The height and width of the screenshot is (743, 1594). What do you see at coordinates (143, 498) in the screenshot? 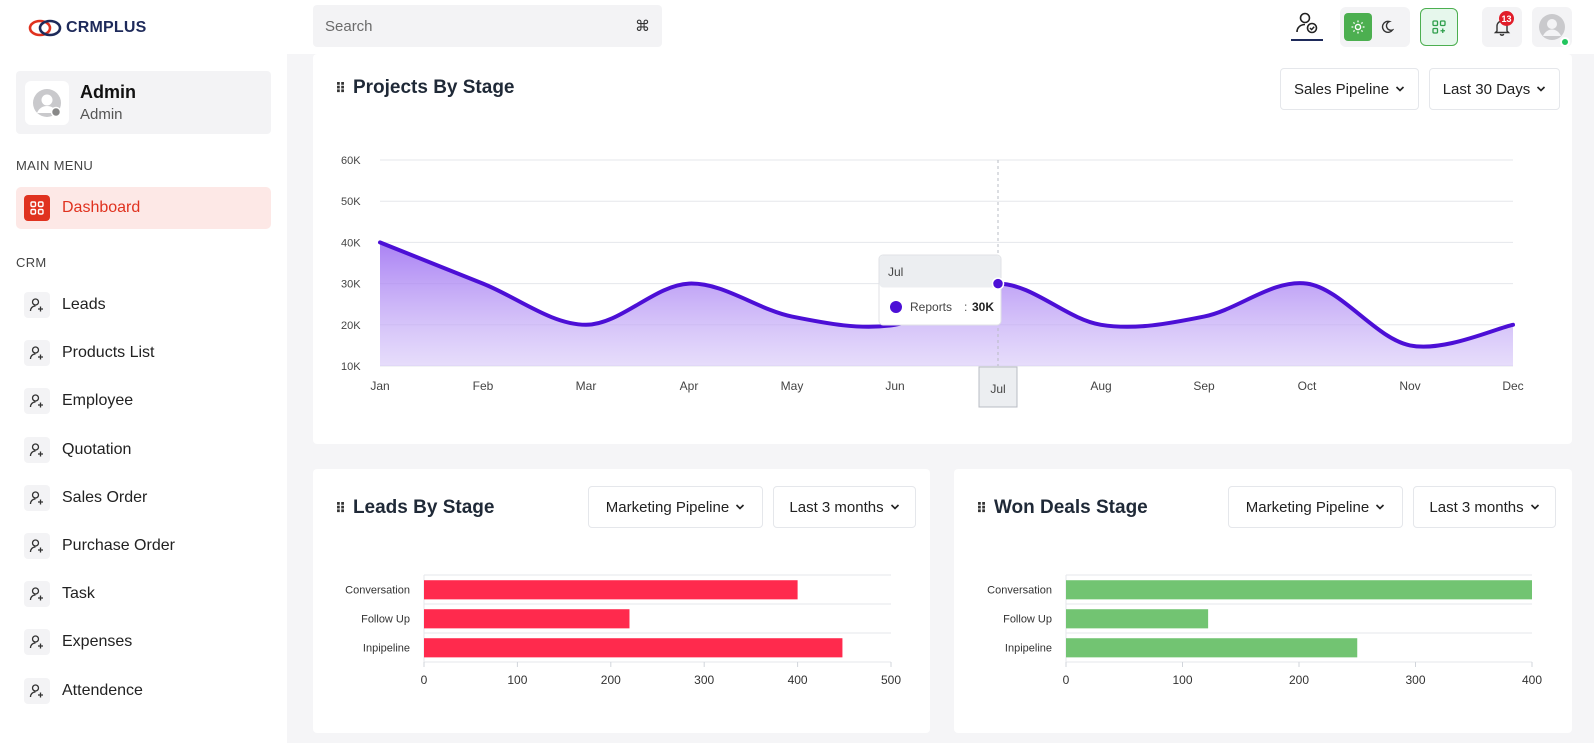
I see `sidebar-item-sales-order: Sales Order` at bounding box center [143, 498].